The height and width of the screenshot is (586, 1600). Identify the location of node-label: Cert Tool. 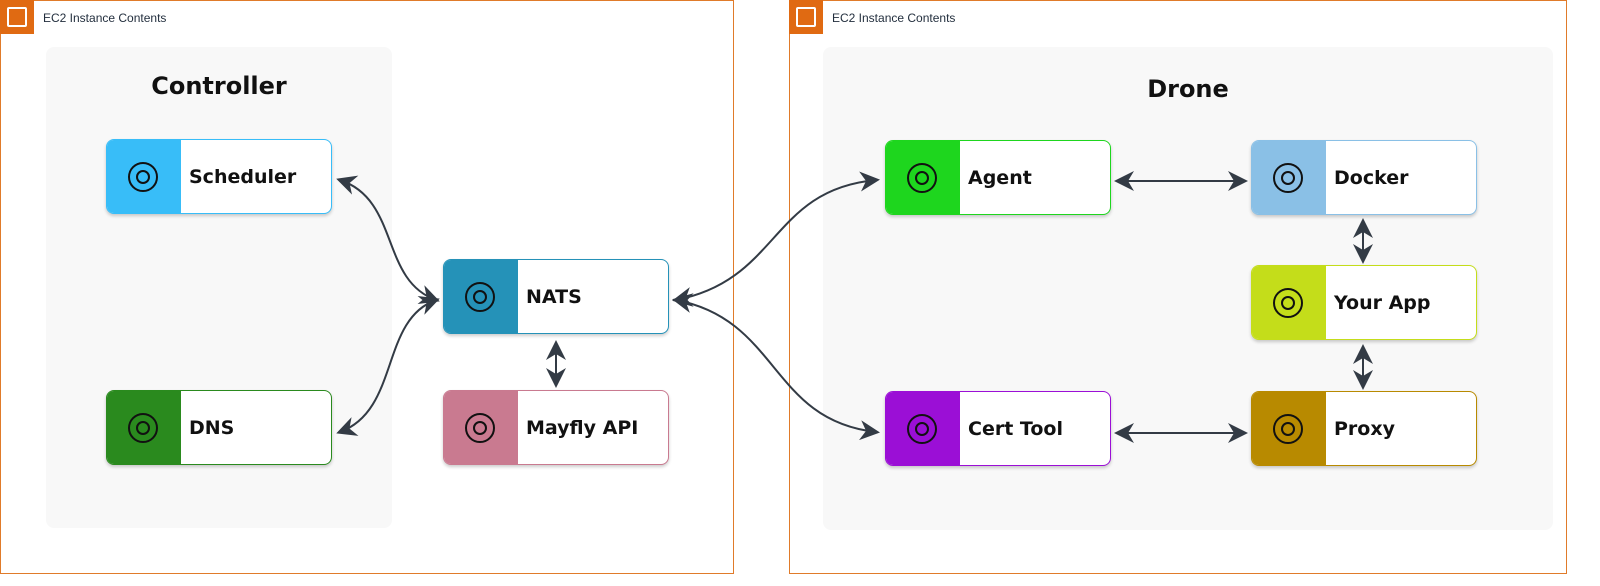
(1015, 428).